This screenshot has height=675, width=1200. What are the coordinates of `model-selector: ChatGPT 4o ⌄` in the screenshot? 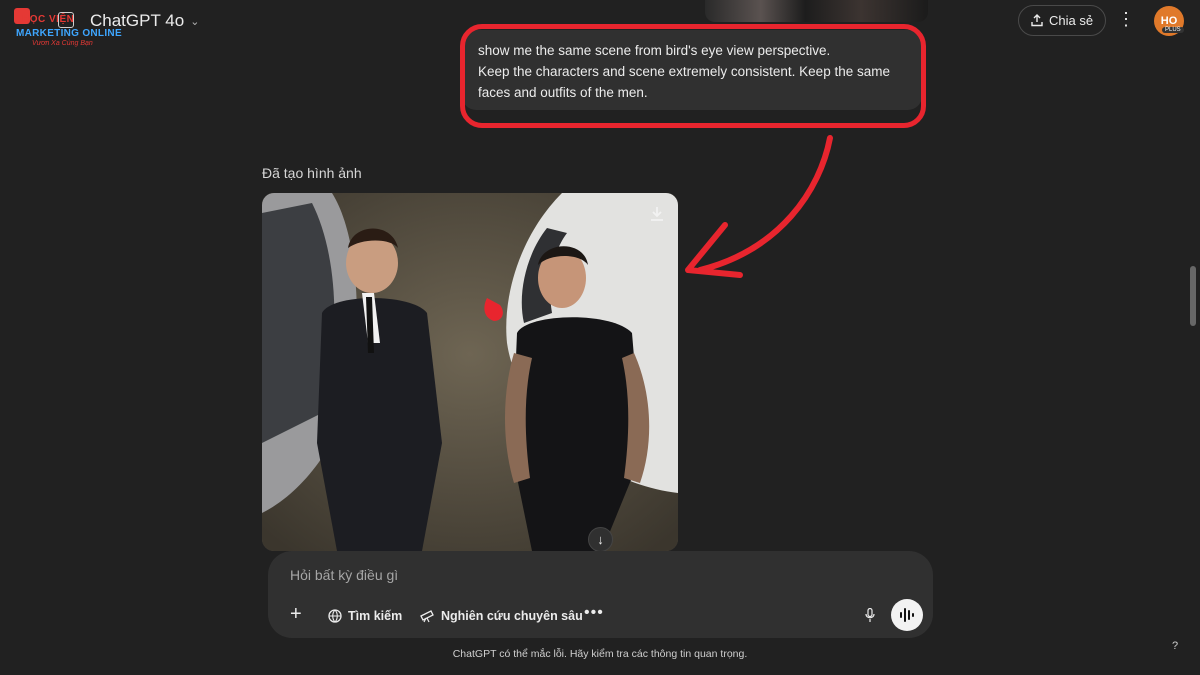 It's located at (144, 21).